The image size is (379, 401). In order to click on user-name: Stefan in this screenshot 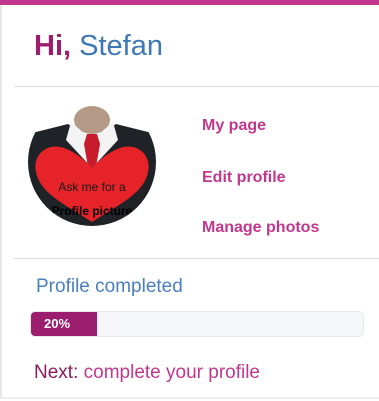, I will do `click(121, 46)`.